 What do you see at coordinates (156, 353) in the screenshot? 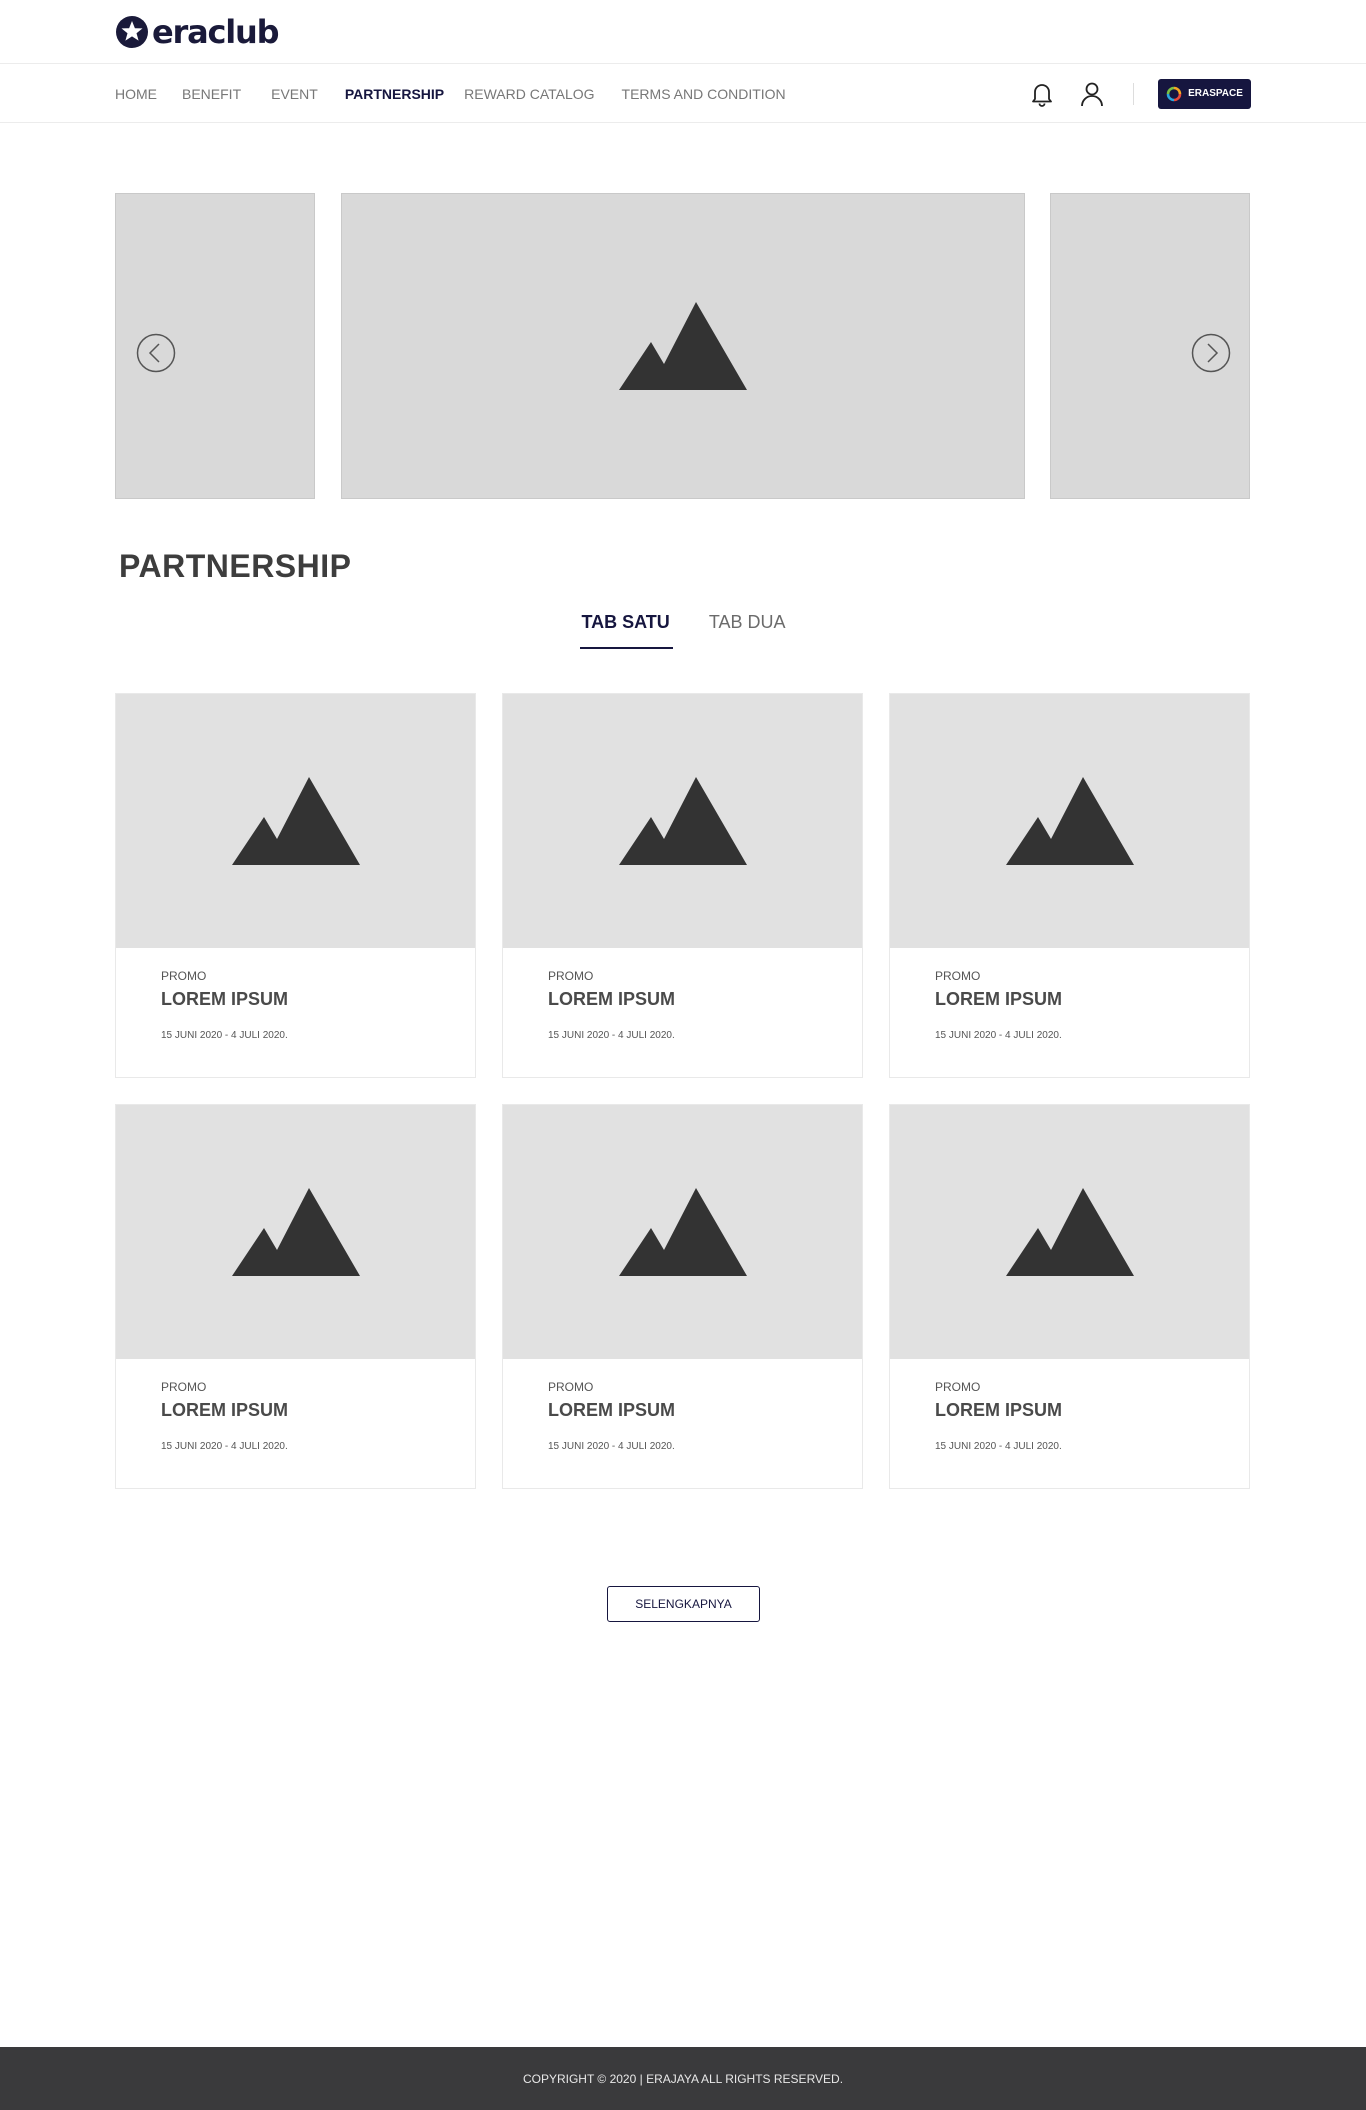
I see `chevron-left-icon` at bounding box center [156, 353].